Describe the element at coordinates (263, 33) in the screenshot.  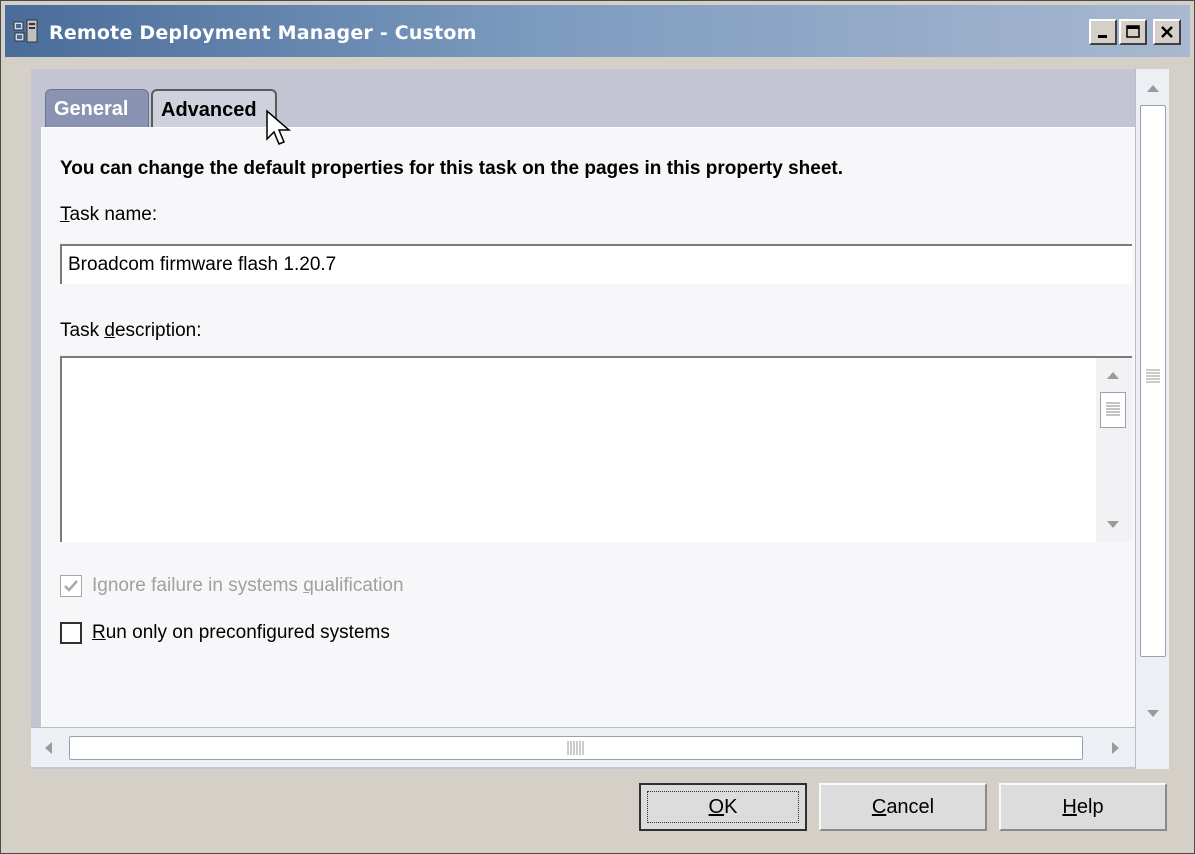
I see `window-title: Remote Deployment Manager - Custom` at that location.